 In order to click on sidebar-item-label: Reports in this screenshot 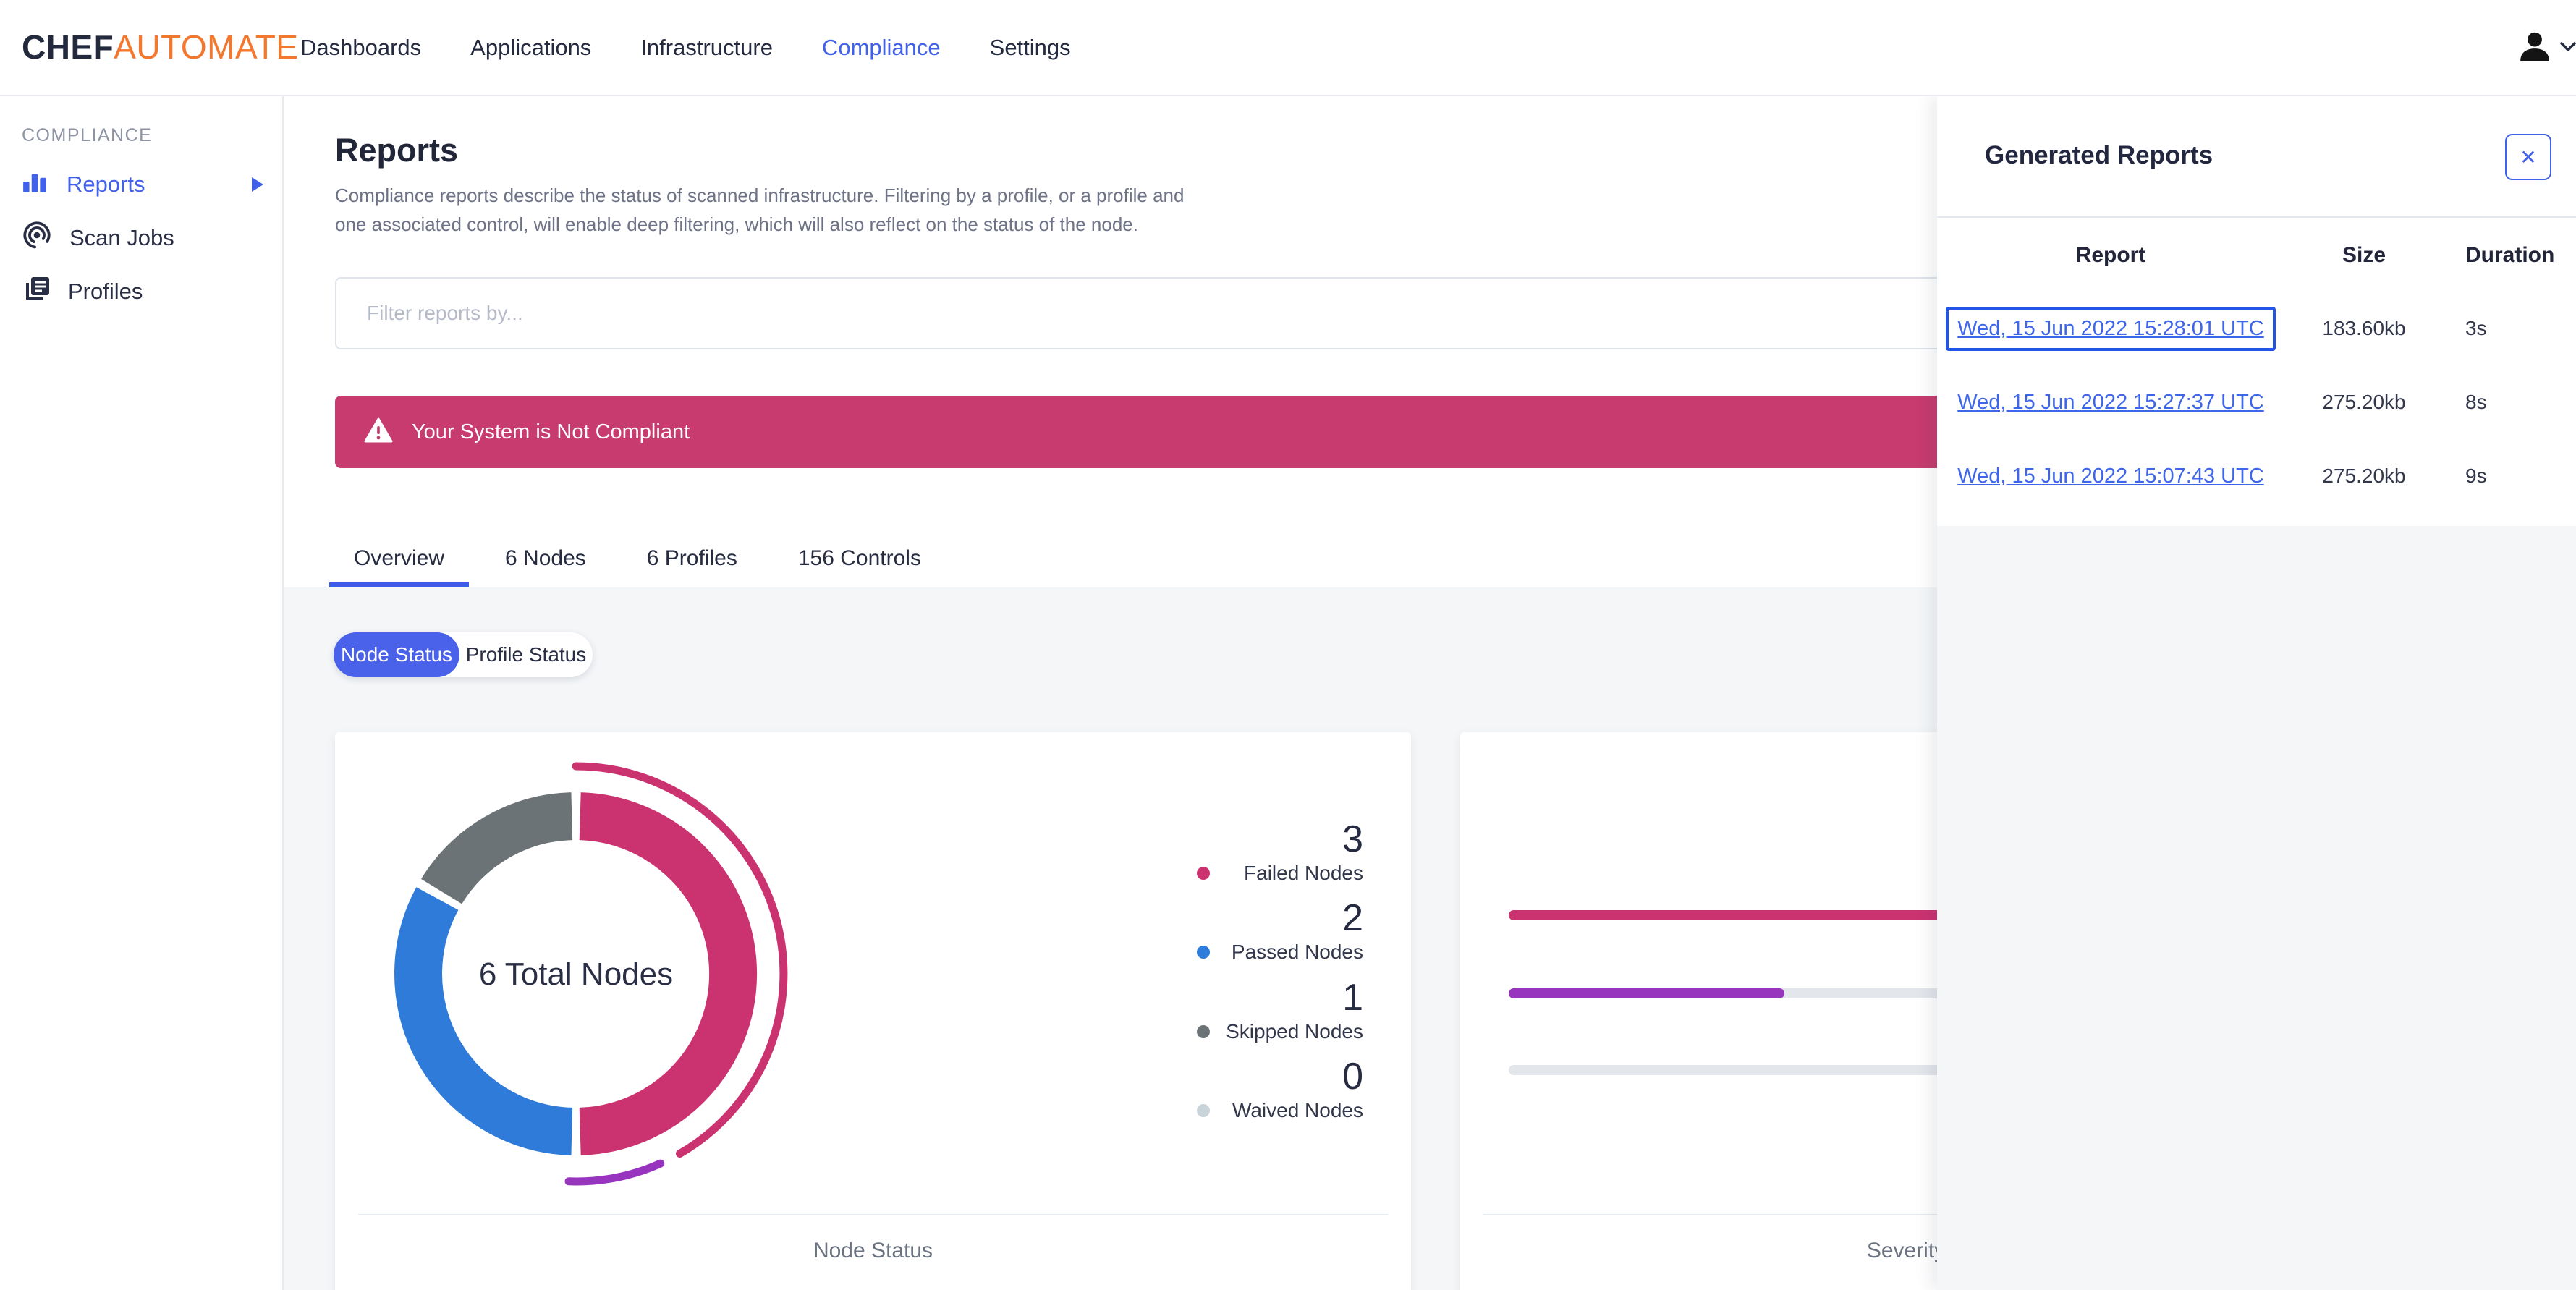, I will do `click(106, 184)`.